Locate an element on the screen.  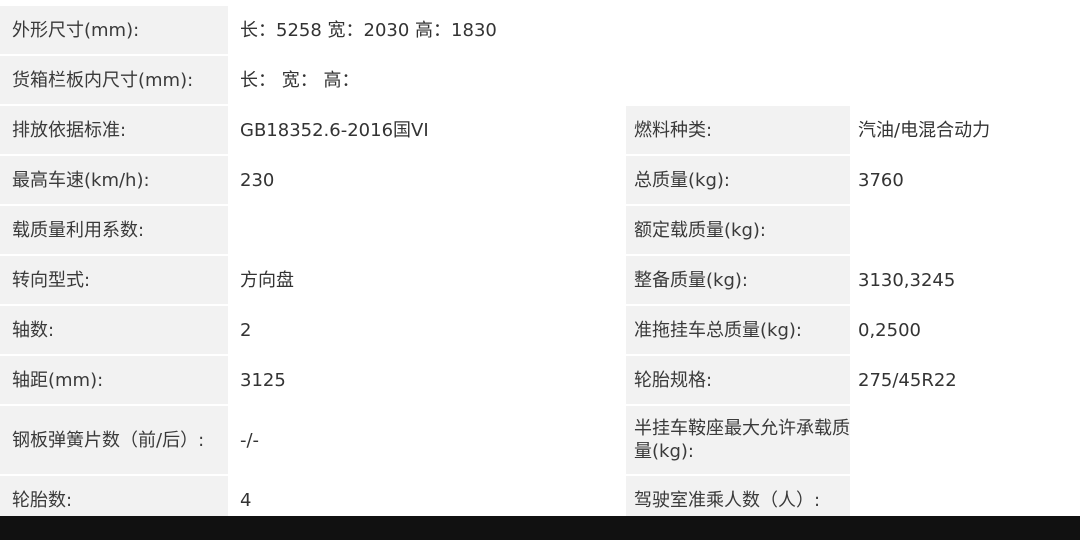
value-leaf-springs: -/- is located at coordinates (427, 441).